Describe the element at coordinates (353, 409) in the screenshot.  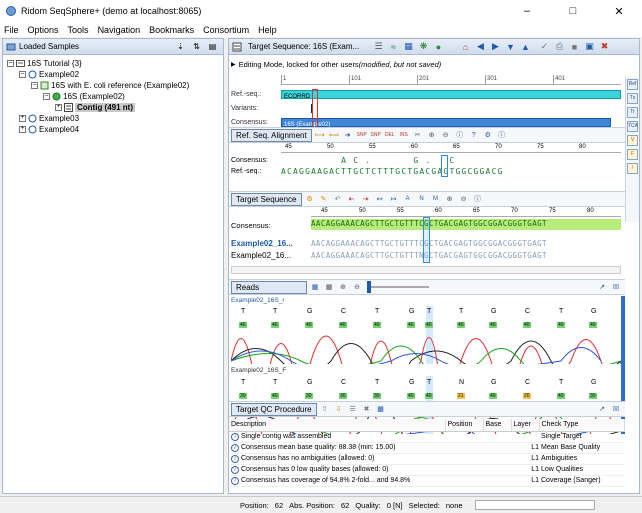
I see `list-icon: ☰` at that location.